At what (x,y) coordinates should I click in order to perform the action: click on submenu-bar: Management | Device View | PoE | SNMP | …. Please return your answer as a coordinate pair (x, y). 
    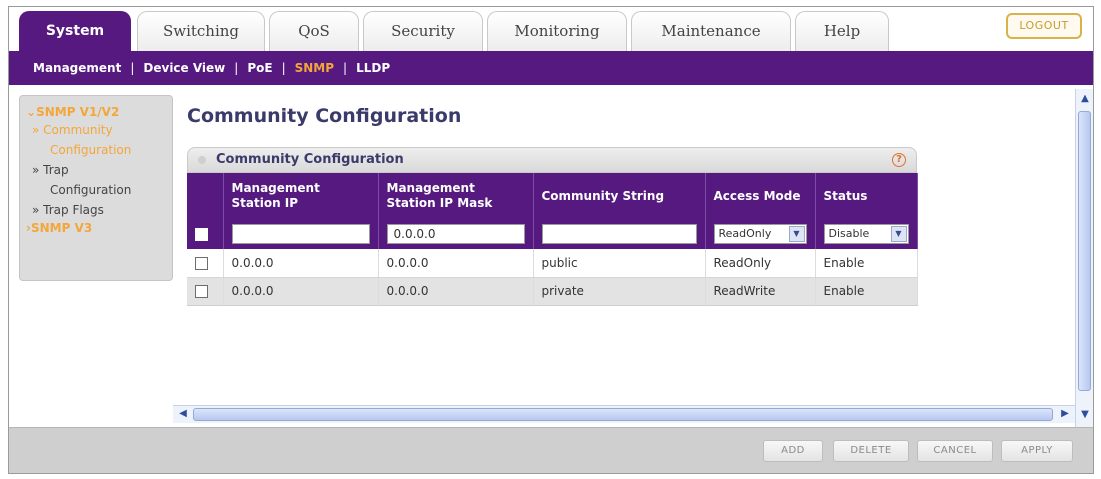
    Looking at the image, I should click on (551, 68).